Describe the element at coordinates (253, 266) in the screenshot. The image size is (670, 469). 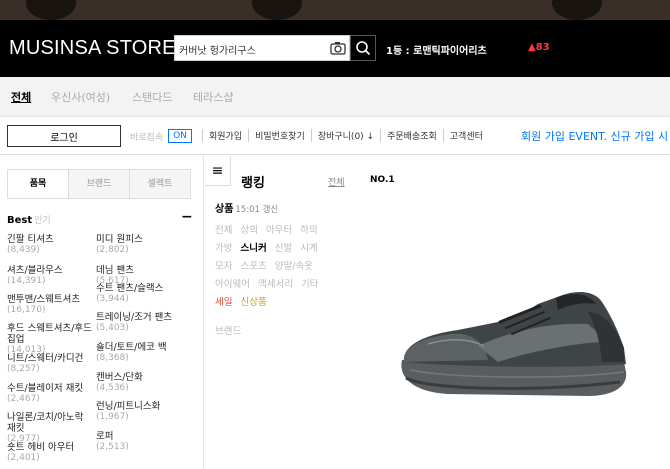
I see `filter-sports: 스포츠` at that location.